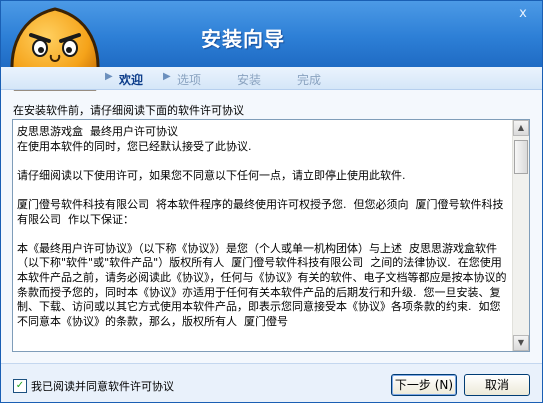  What do you see at coordinates (271, 78) in the screenshot?
I see `wizard-steps: ▶ 欢迎 ▶ 选项 安装 完成` at bounding box center [271, 78].